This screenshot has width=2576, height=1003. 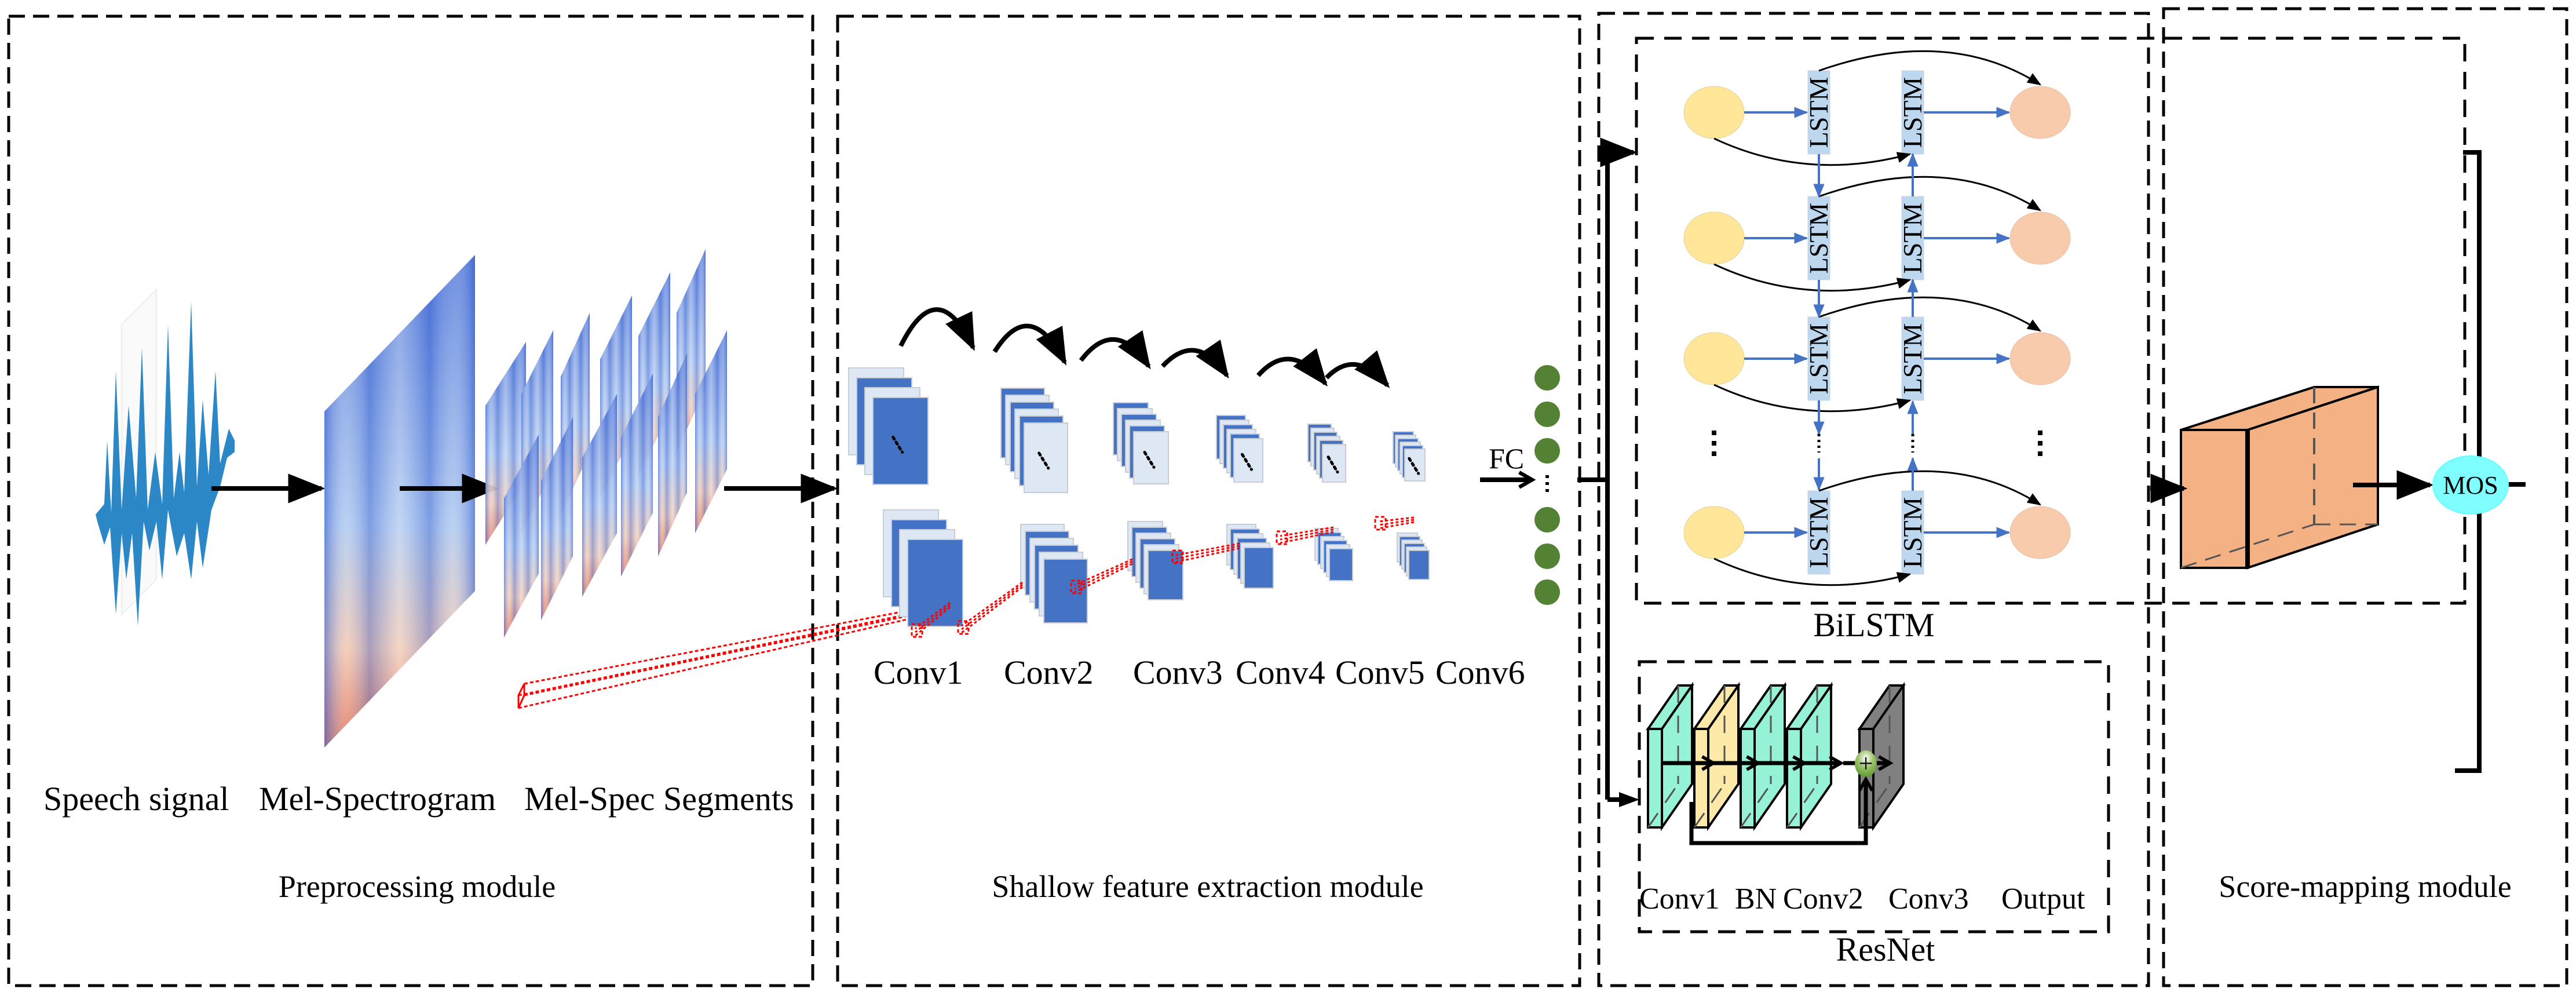 I want to click on shallow-module-title: Shallow feature extraction module, so click(x=1207, y=886).